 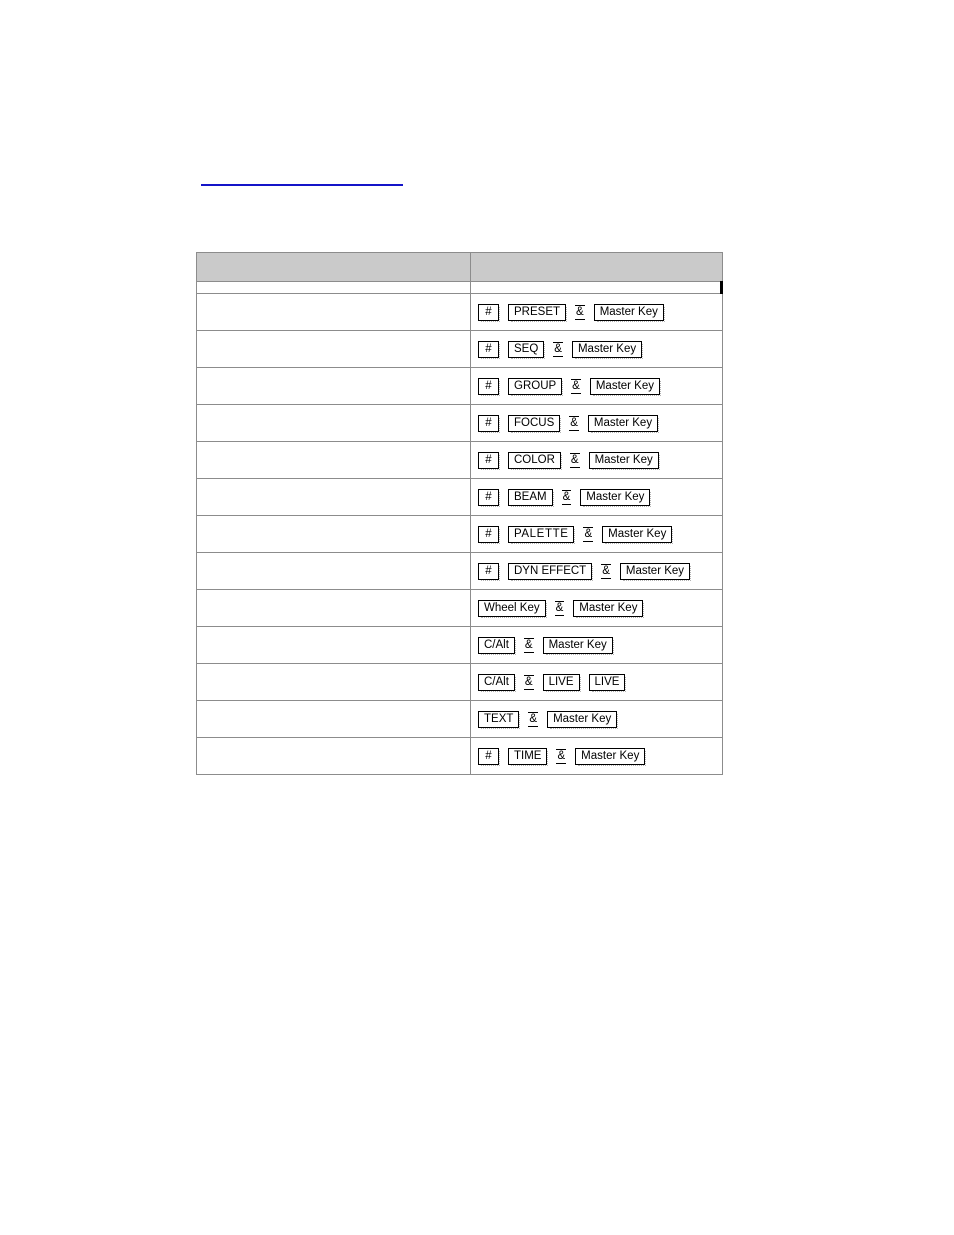 What do you see at coordinates (527, 349) in the screenshot?
I see `keycap: SEQ` at bounding box center [527, 349].